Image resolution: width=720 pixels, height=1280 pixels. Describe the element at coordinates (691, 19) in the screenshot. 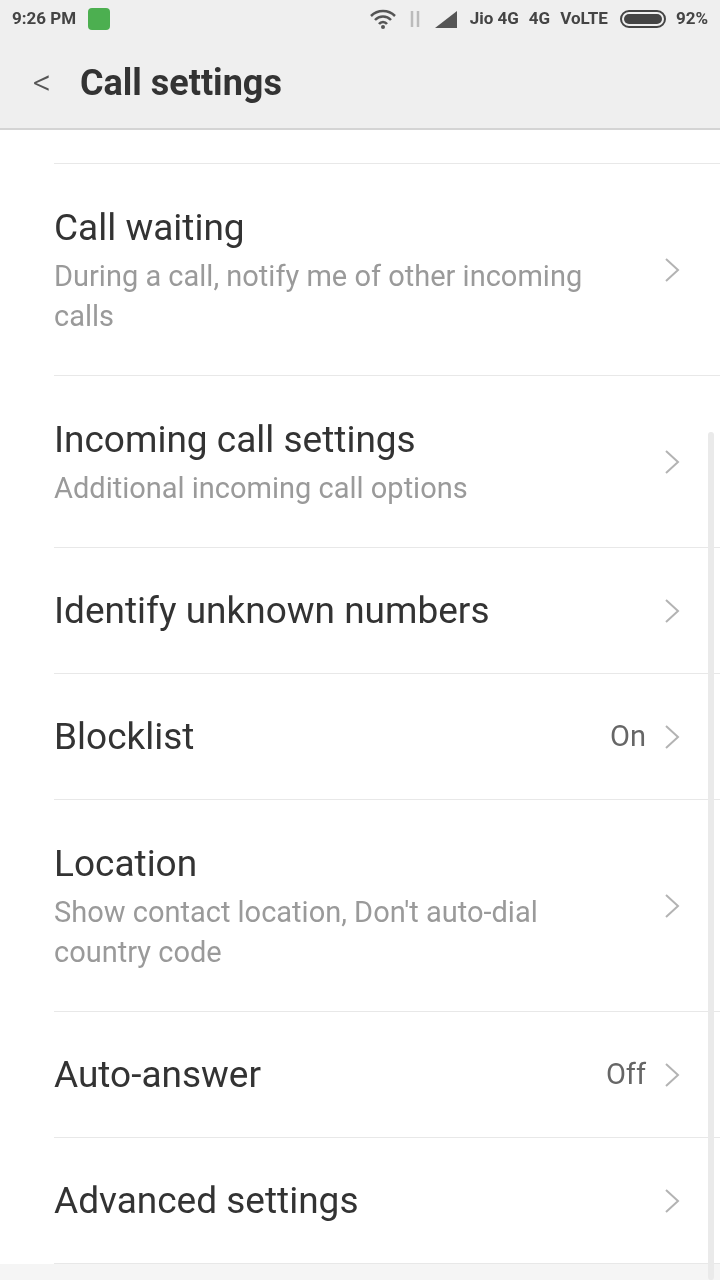

I see `battery-percent: 92%` at that location.